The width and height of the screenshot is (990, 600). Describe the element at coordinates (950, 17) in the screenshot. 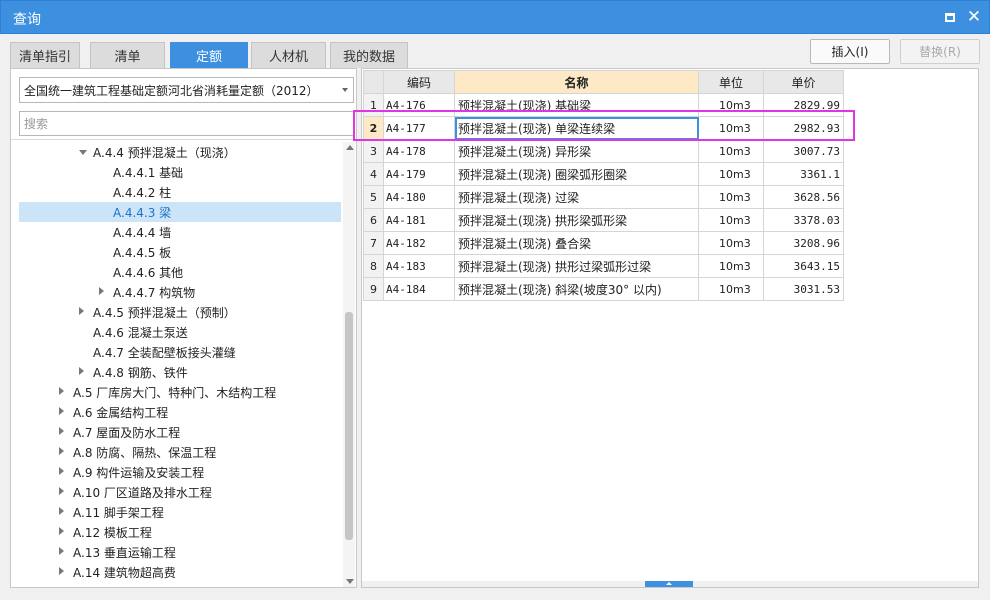

I see `maximize-icon` at that location.